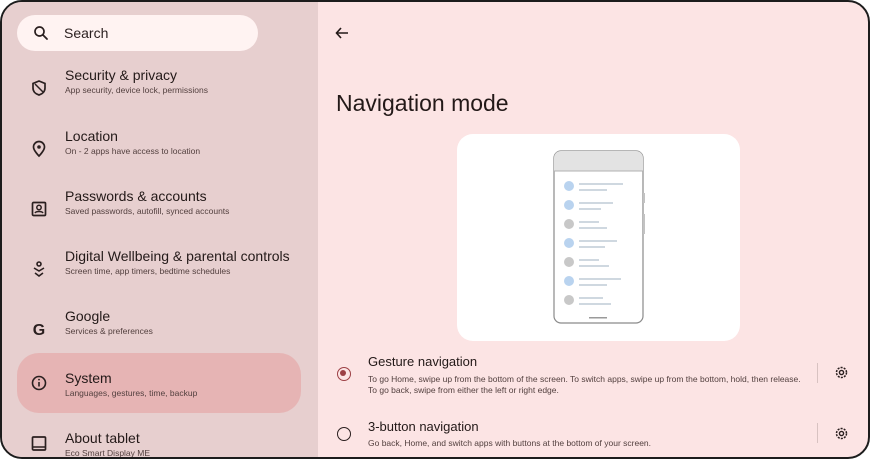 This screenshot has height=459, width=870. What do you see at coordinates (423, 361) in the screenshot?
I see `option-title: Gesture navigation` at bounding box center [423, 361].